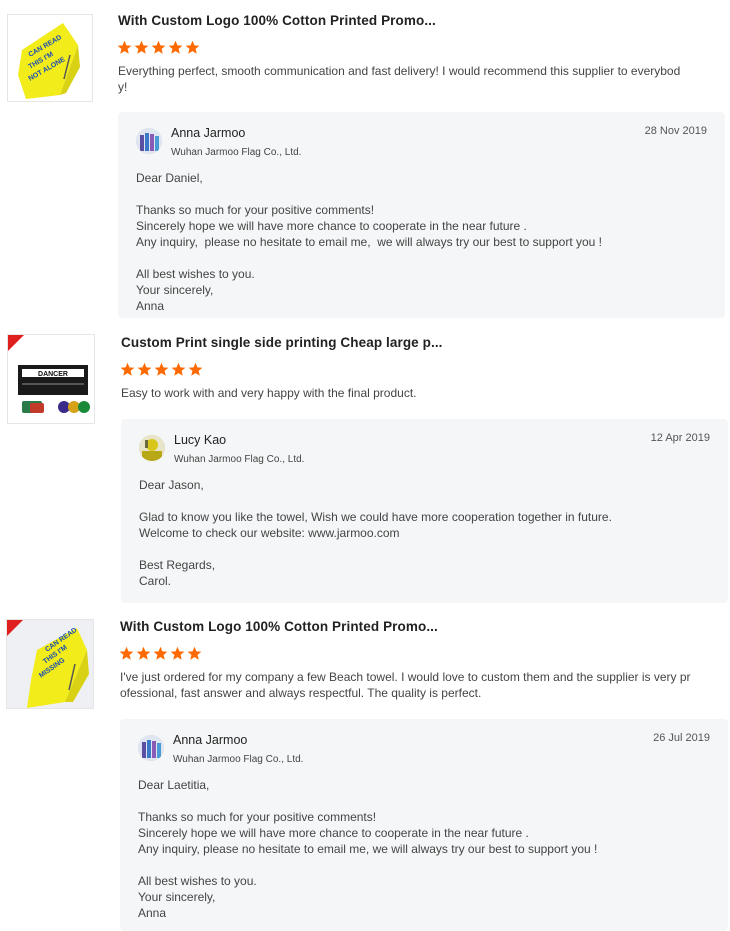 This screenshot has height=931, width=730. I want to click on reply-date: 12 Apr 2019, so click(680, 438).